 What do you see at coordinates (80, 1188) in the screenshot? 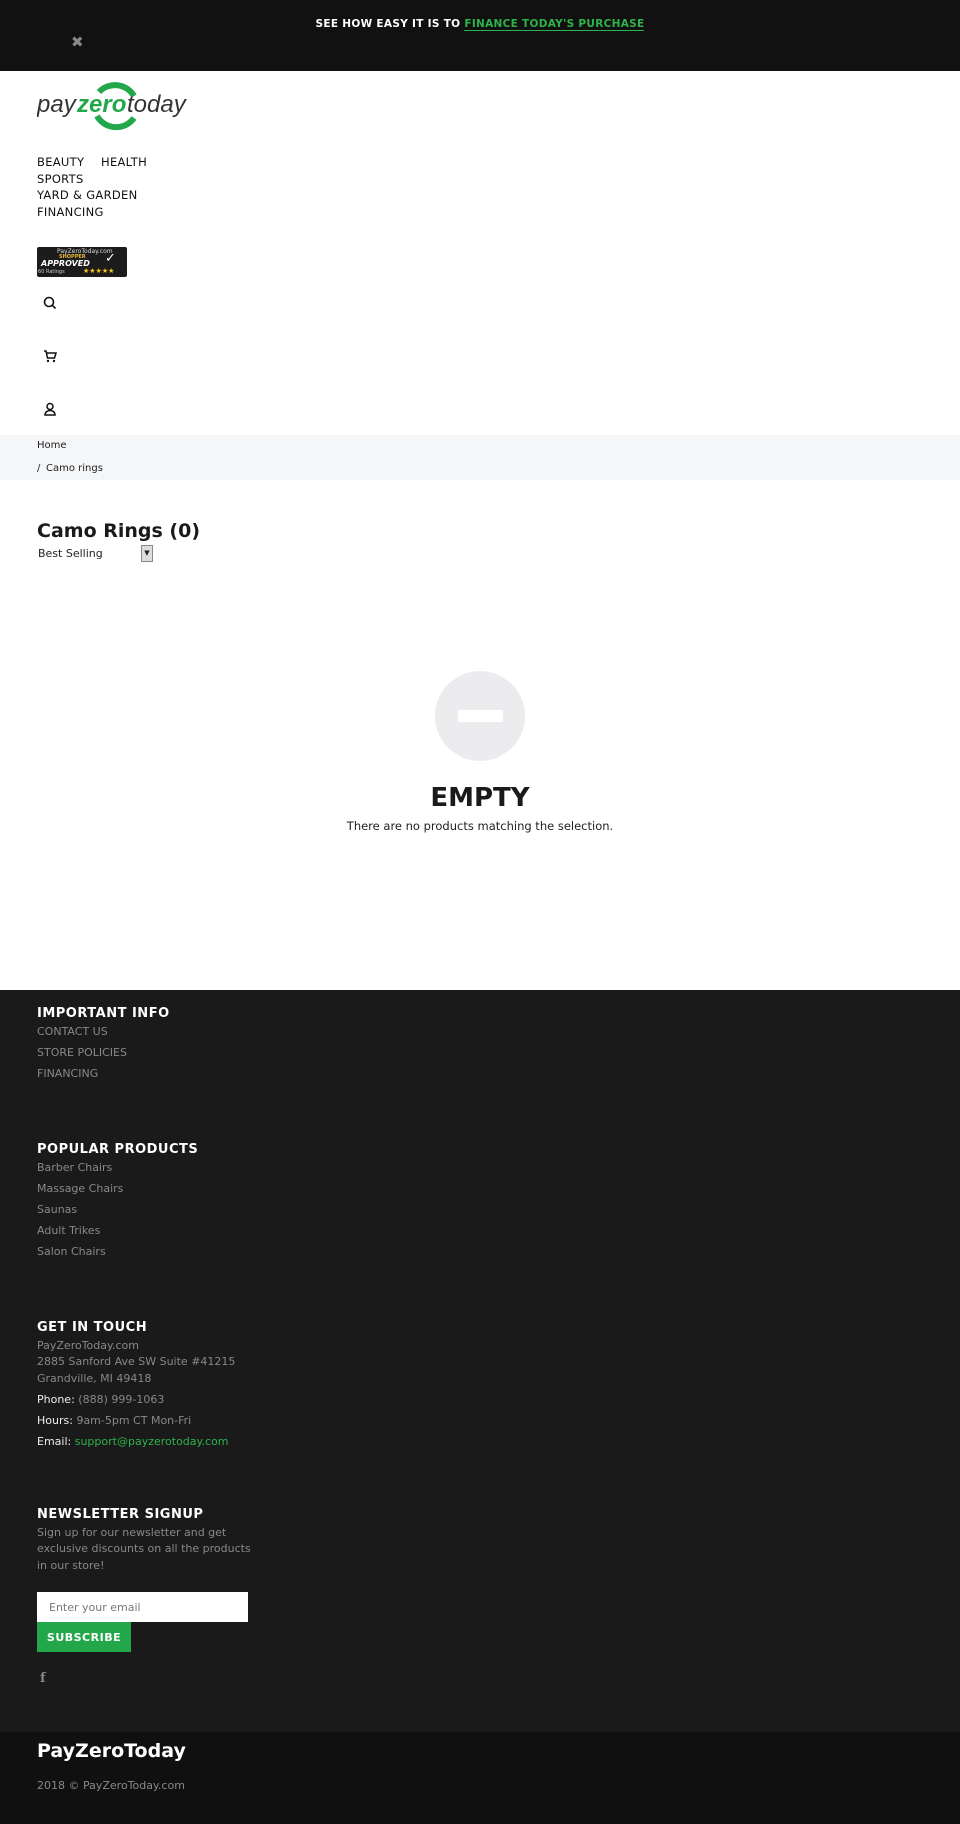
I see `footer-link-product: Massage Chairs` at bounding box center [80, 1188].